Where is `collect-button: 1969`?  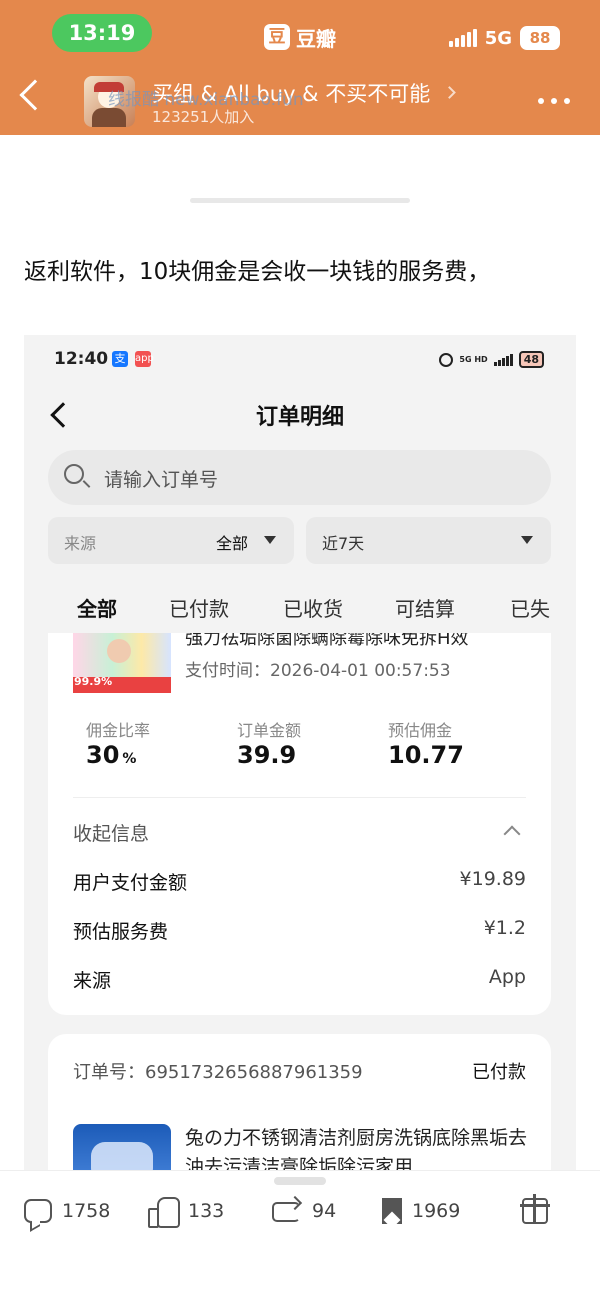 collect-button: 1969 is located at coordinates (421, 1211).